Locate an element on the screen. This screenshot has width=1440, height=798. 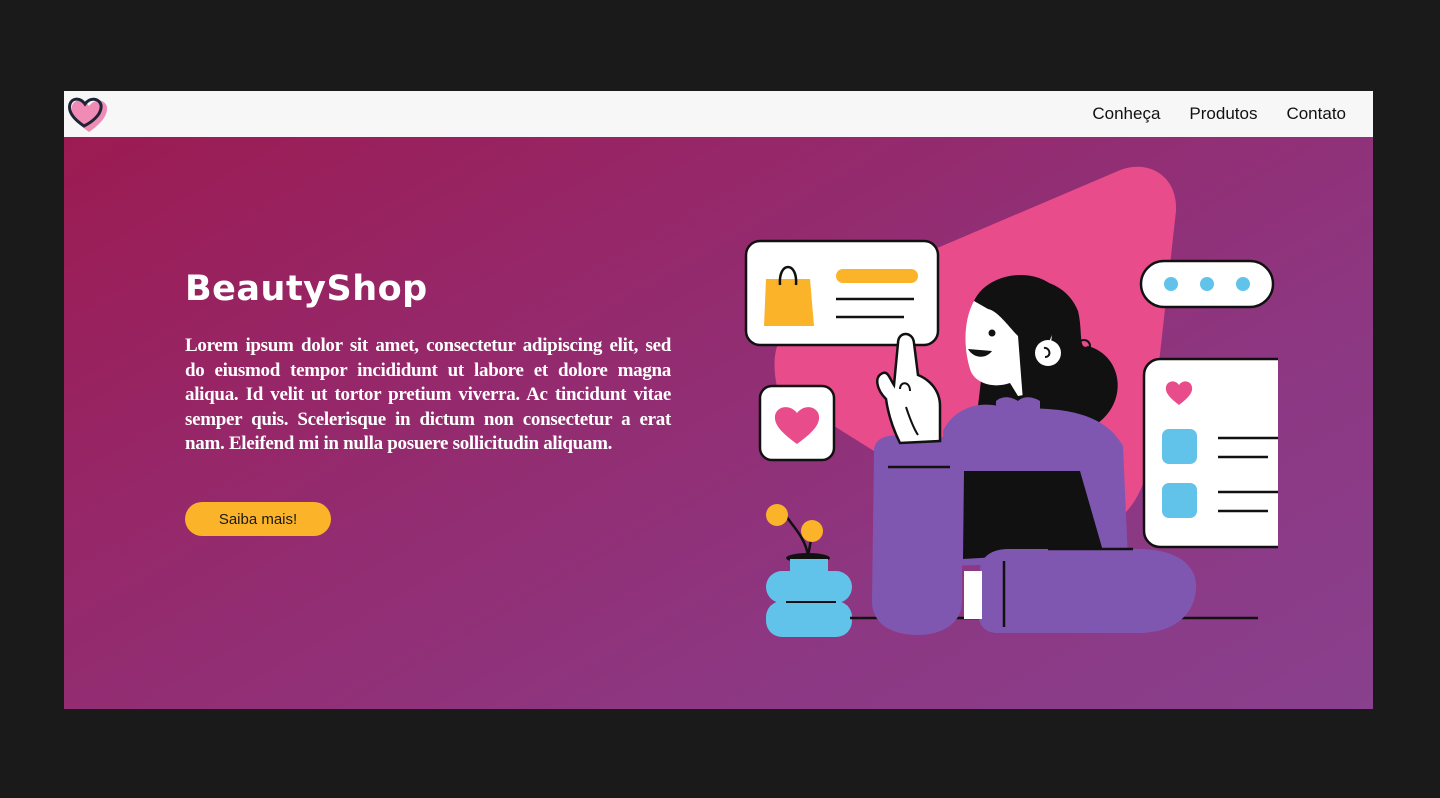
nav-links: Conheça Produtos Contato is located at coordinates (1219, 114).